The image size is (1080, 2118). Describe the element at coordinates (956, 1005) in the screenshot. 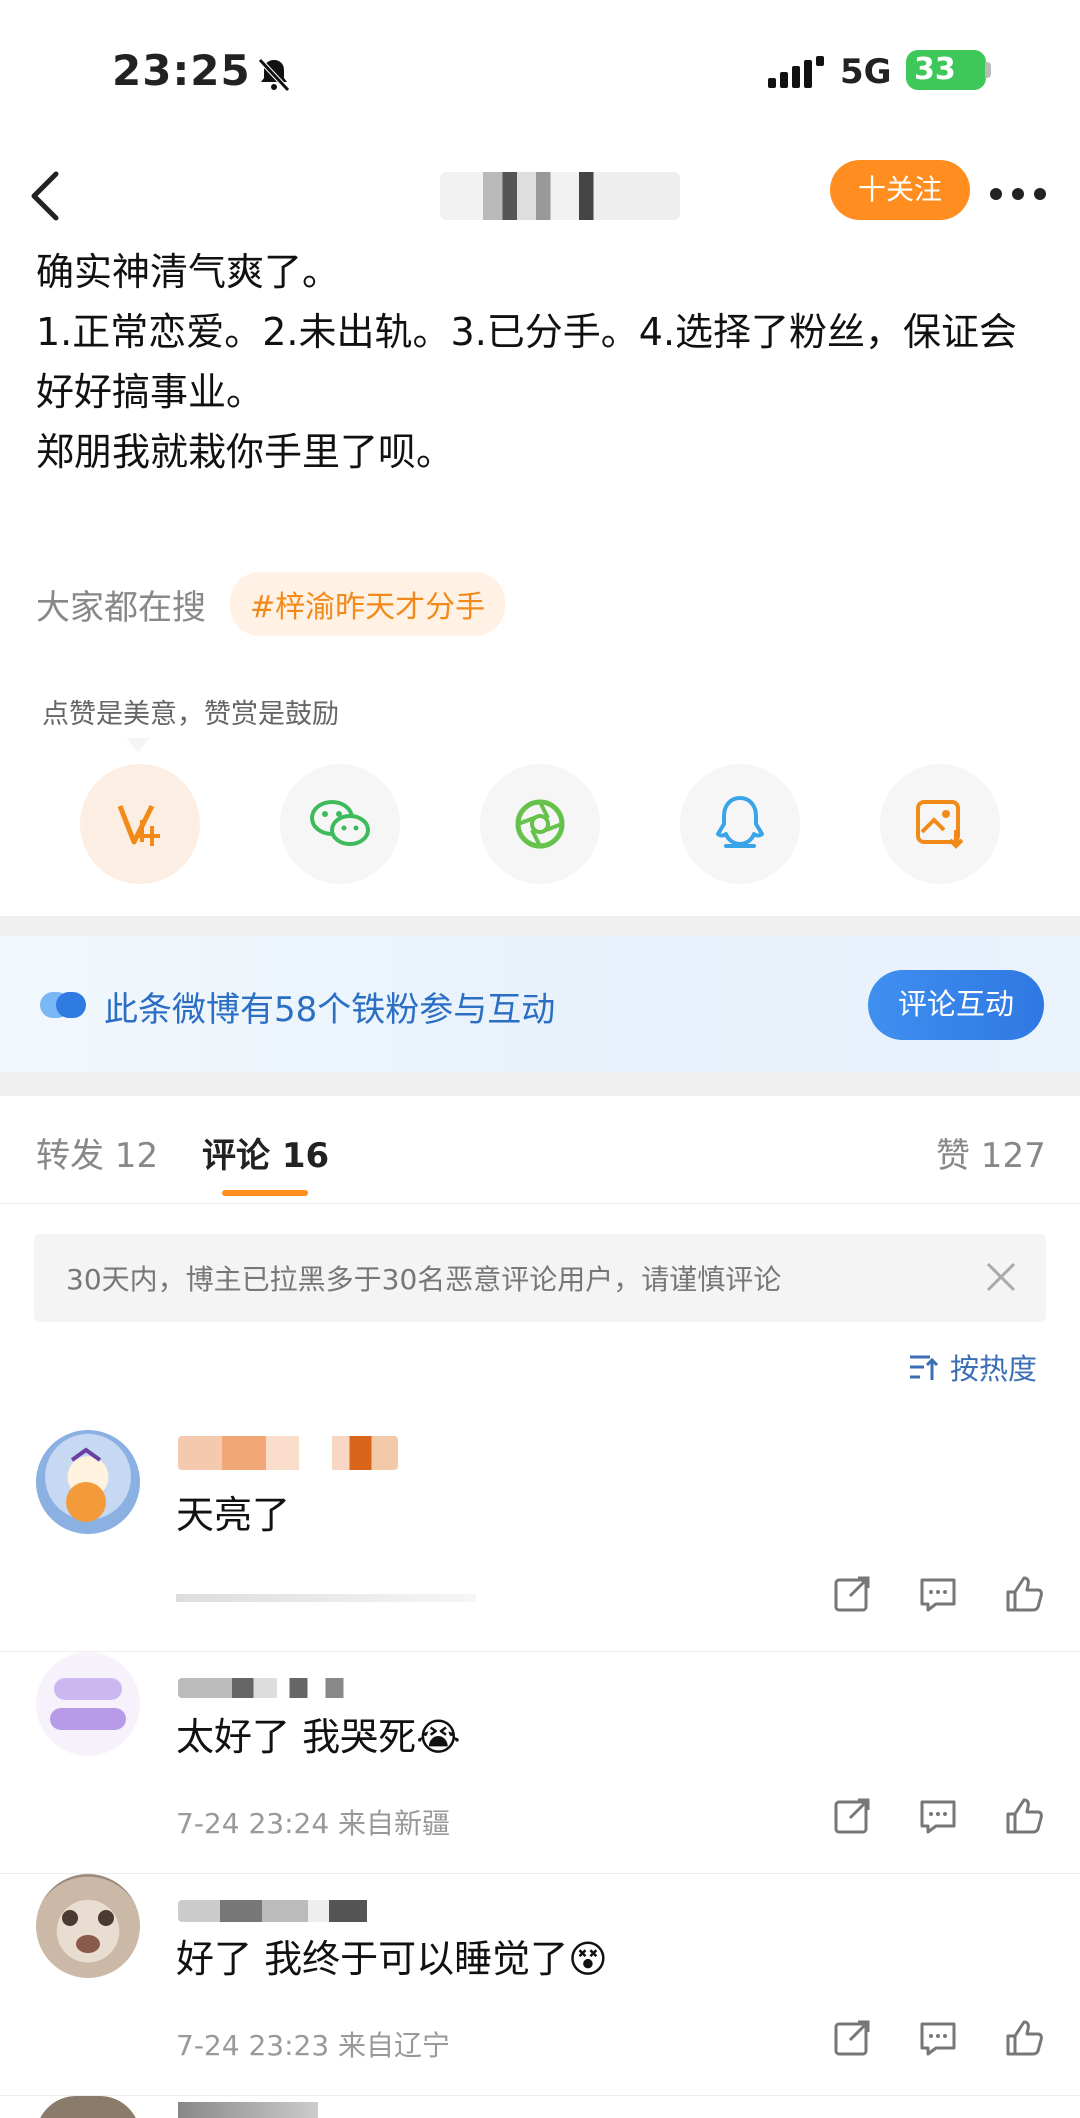

I see `comment-interact-button: 评论互动` at that location.